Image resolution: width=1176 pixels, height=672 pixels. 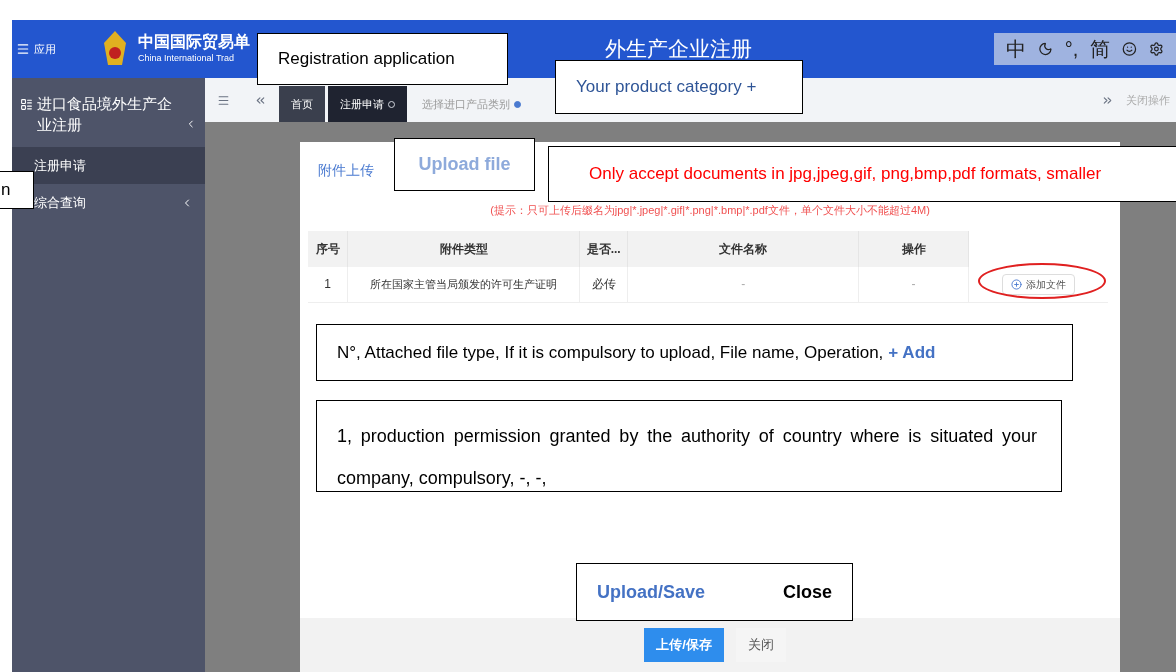 What do you see at coordinates (710, 210) in the screenshot?
I see `upload-hint: (提示：只可上传后缀名为jpg|*.jpeg|*.gif|*.png|*.bmp|*.pdf文件，单个文件大小不能超过4M)` at bounding box center [710, 210].